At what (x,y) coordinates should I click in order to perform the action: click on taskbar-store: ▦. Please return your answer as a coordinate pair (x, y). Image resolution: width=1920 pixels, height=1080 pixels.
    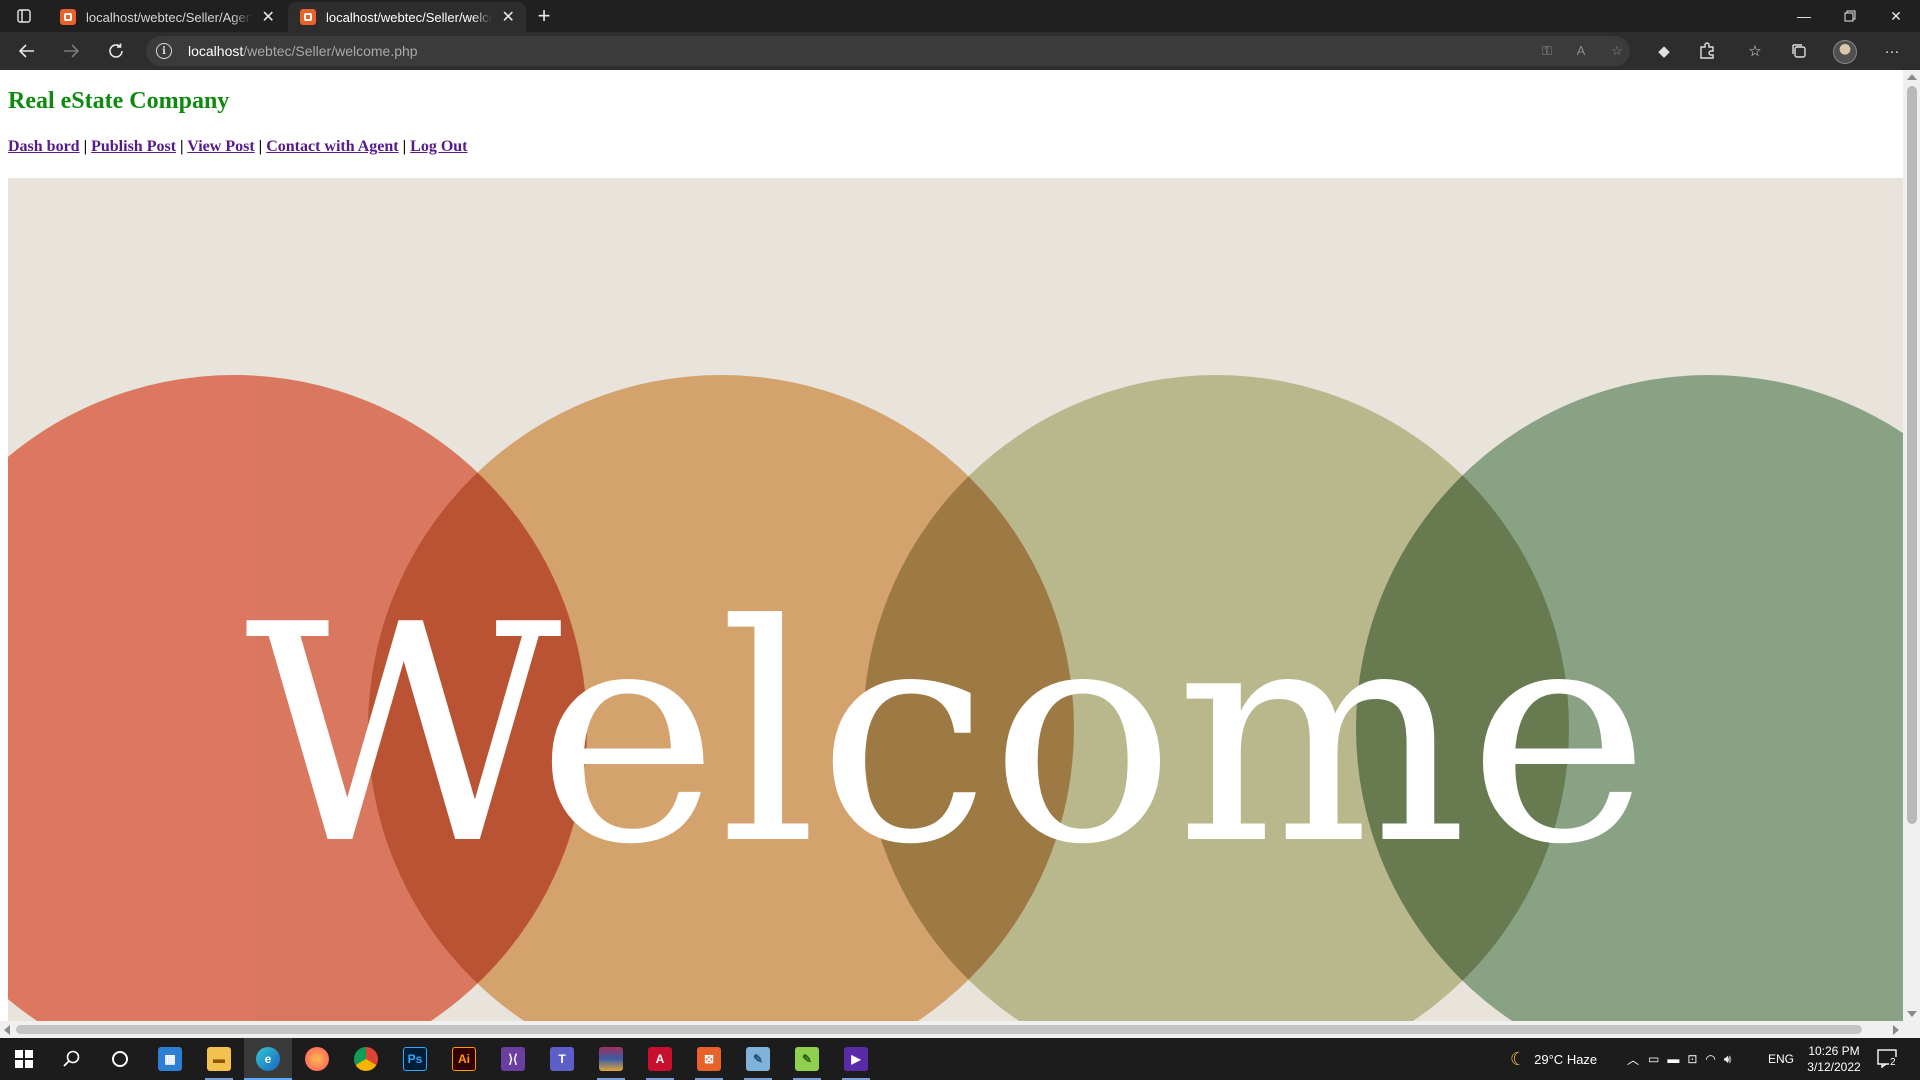
    Looking at the image, I should click on (170, 1059).